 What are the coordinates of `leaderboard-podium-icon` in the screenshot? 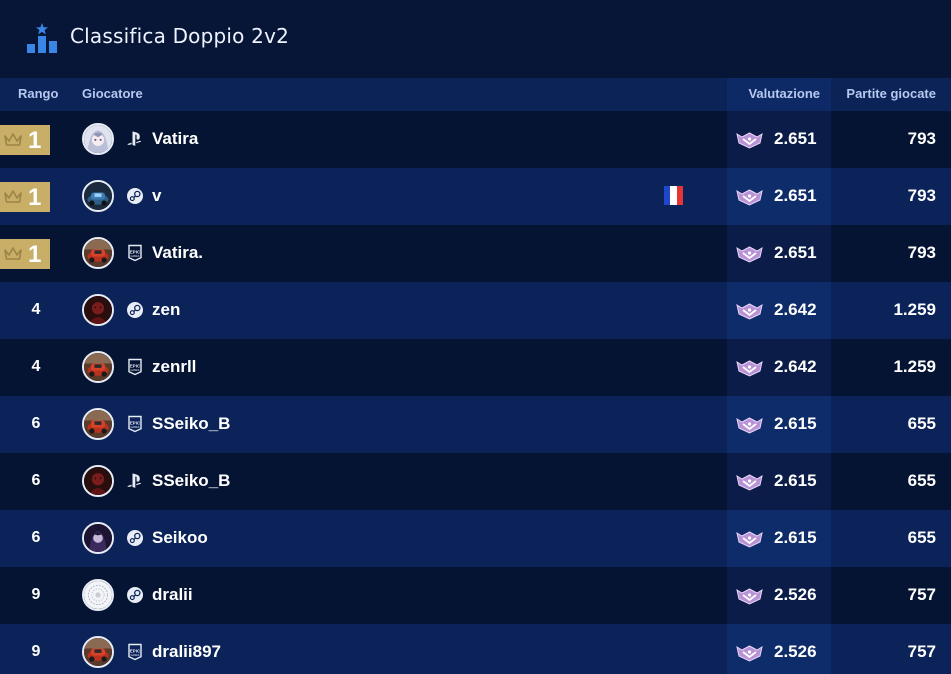 It's located at (42, 38).